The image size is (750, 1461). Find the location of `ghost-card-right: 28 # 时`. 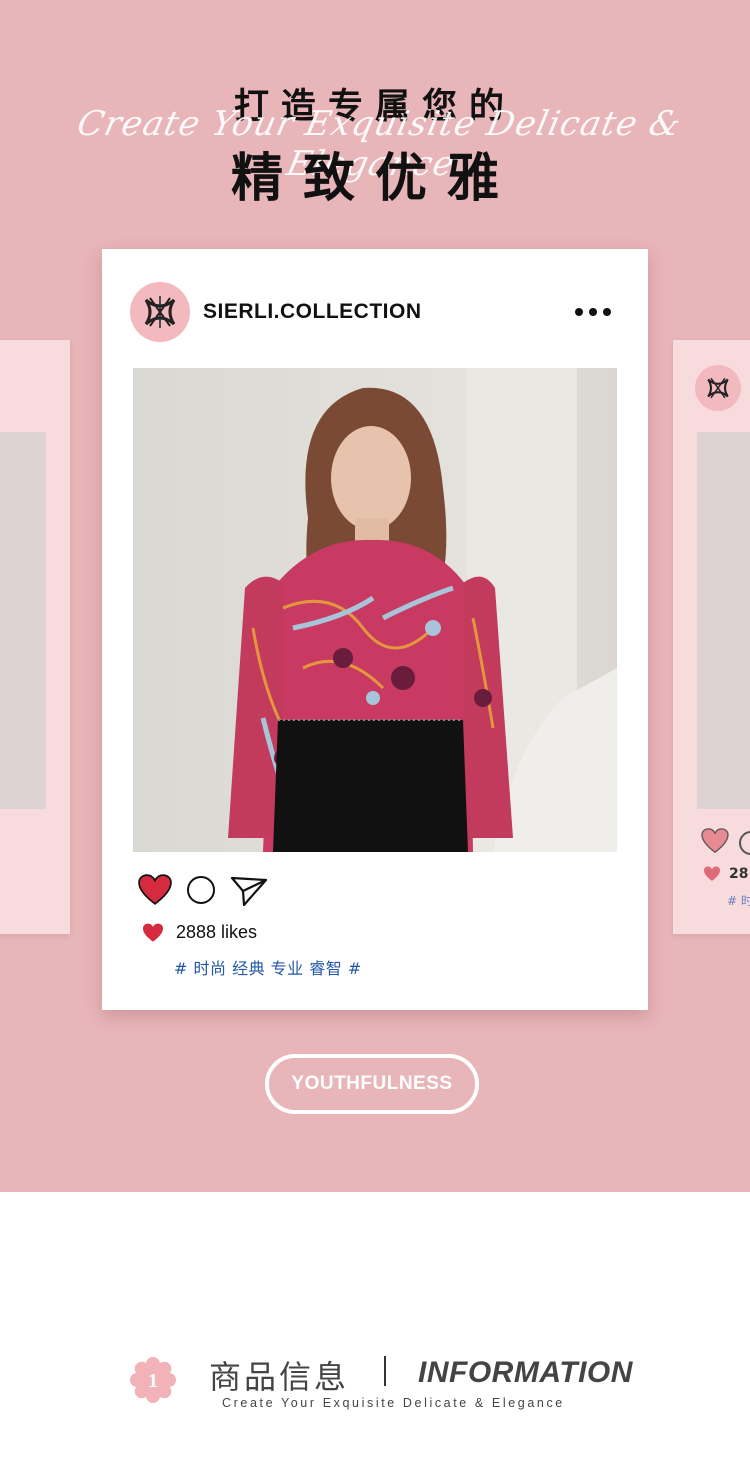

ghost-card-right: 28 # 时 is located at coordinates (711, 637).